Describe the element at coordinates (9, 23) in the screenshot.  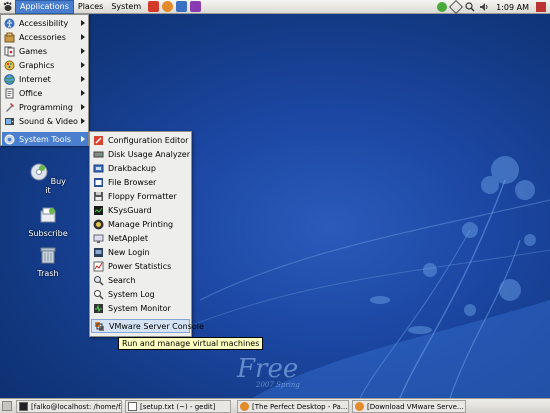
I see `accessibility-icon` at that location.